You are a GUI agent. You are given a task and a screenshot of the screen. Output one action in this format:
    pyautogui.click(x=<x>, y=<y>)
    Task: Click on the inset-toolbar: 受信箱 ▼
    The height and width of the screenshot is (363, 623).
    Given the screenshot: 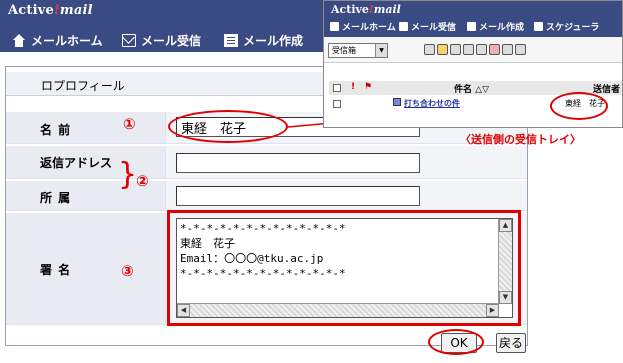 What is the action you would take?
    pyautogui.click(x=473, y=50)
    